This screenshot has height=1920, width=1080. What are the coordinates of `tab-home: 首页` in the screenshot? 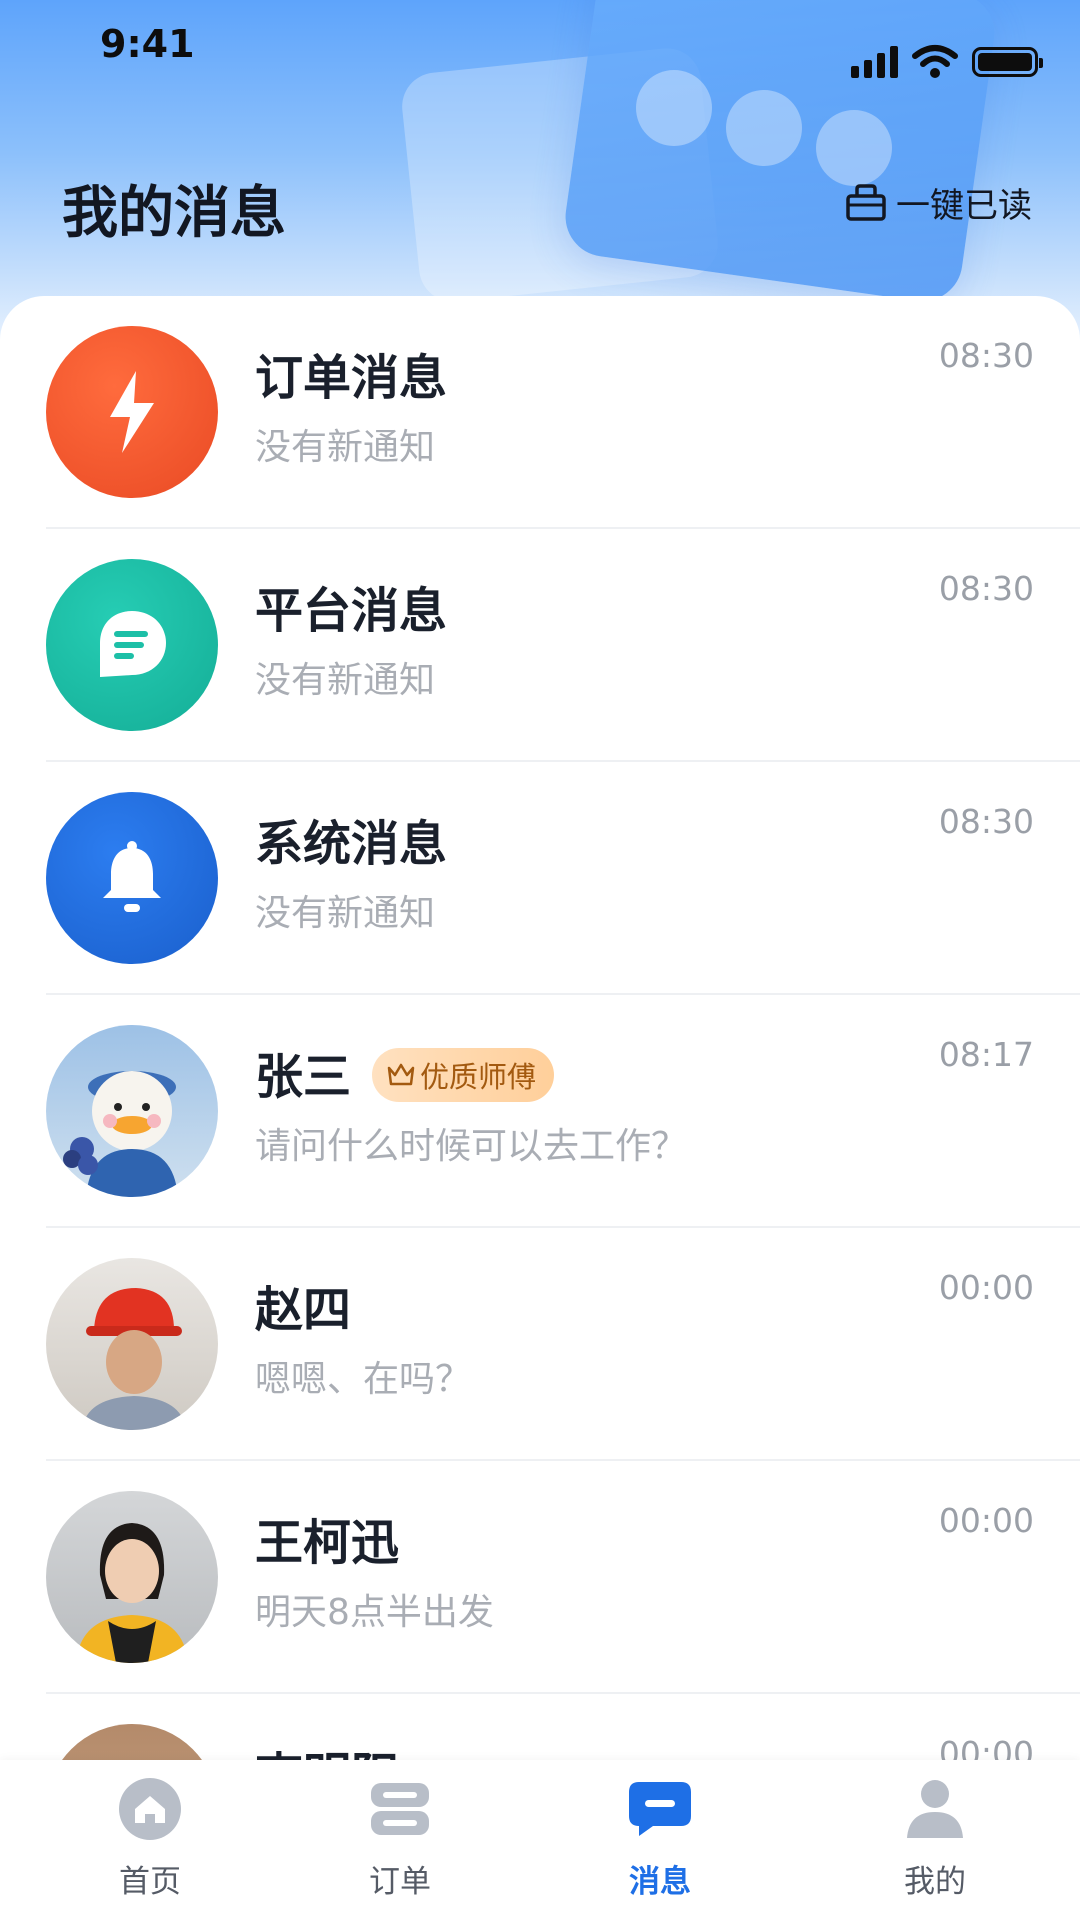 It's located at (150, 1837).